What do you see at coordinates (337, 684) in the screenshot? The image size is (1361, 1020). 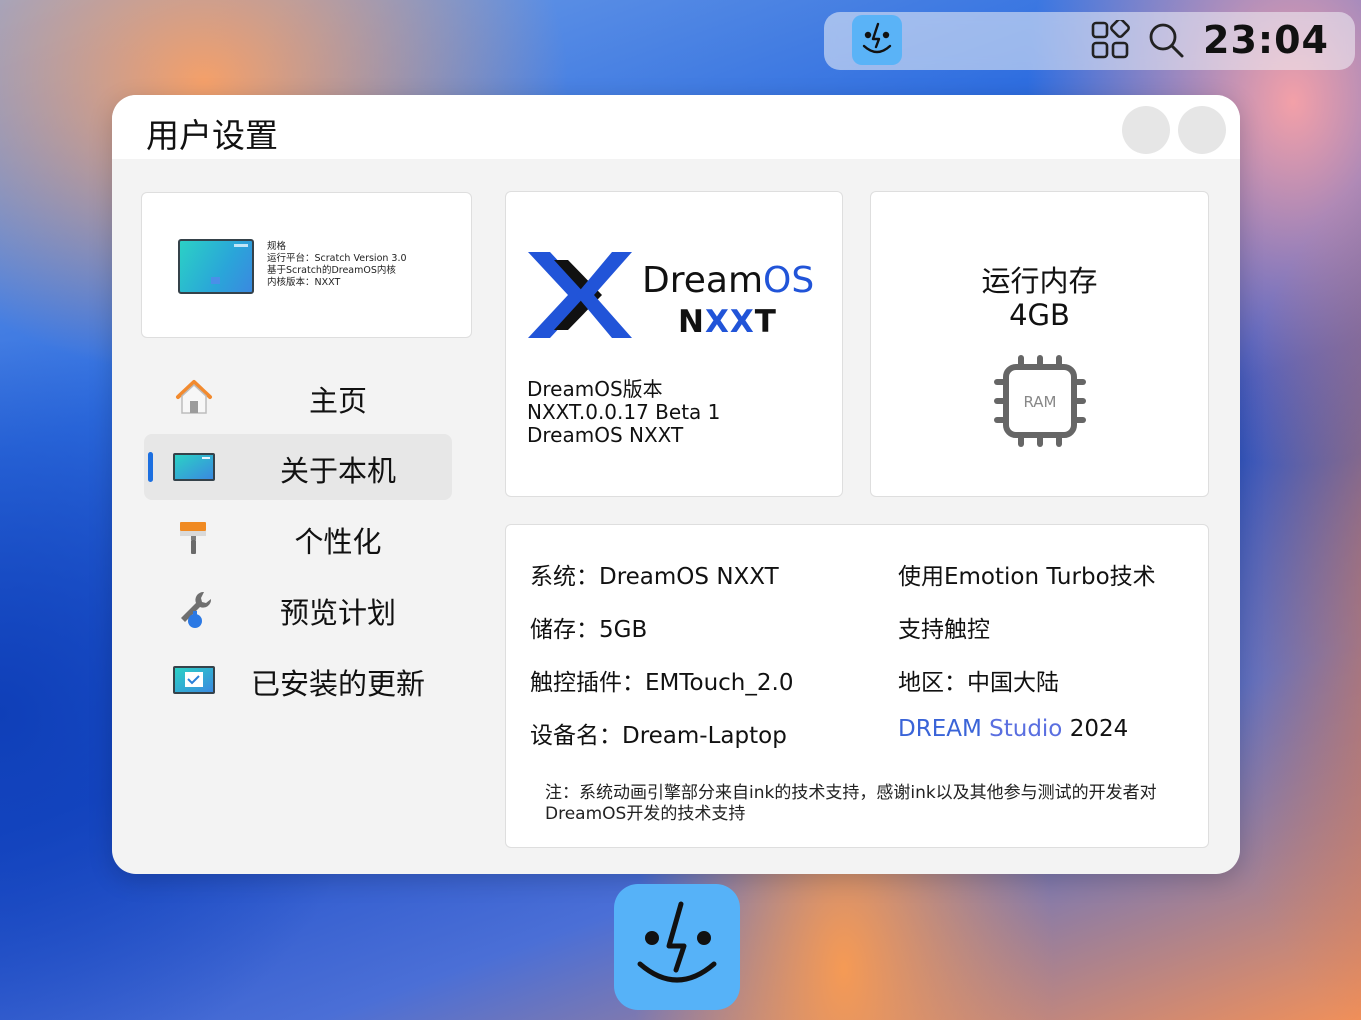 I see `sidebar-item-label: 已安装的更新` at bounding box center [337, 684].